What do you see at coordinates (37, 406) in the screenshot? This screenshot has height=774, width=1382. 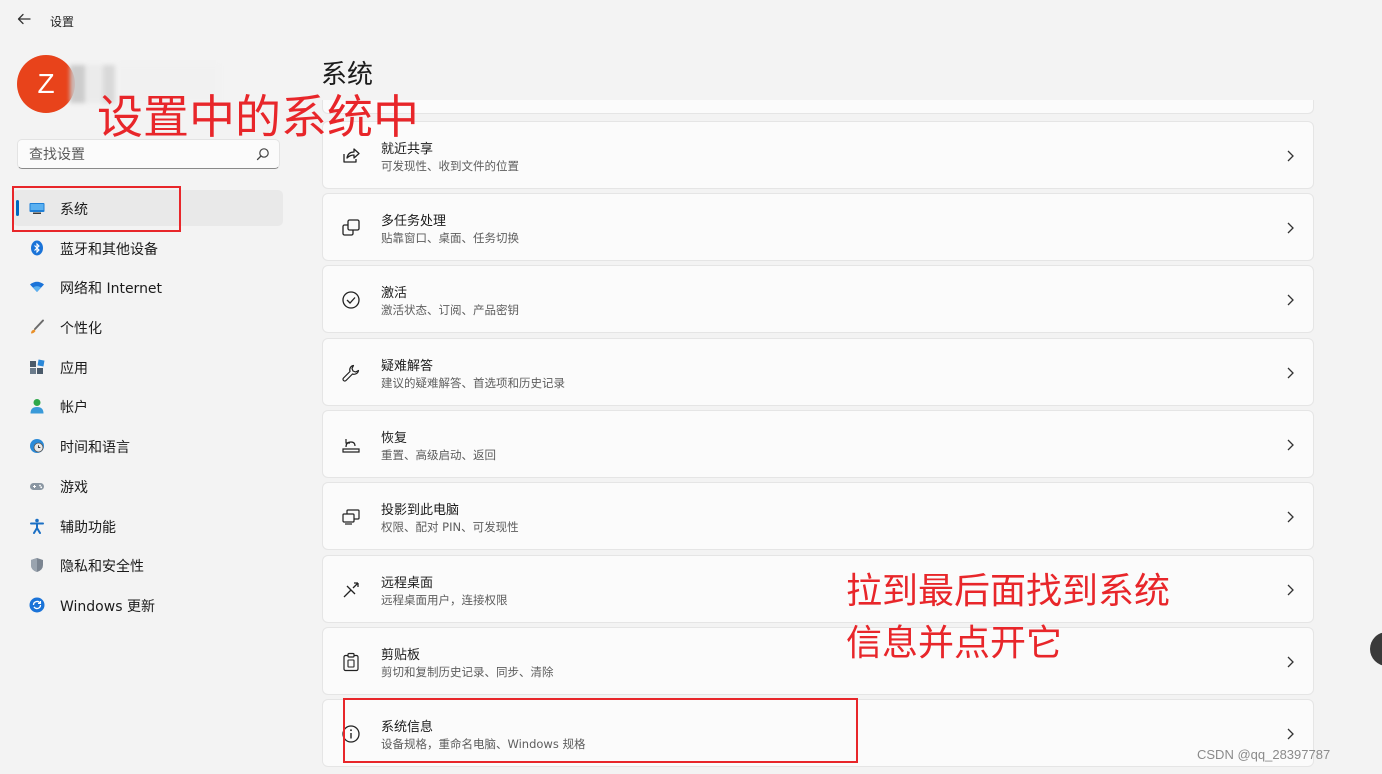 I see `person-icon` at bounding box center [37, 406].